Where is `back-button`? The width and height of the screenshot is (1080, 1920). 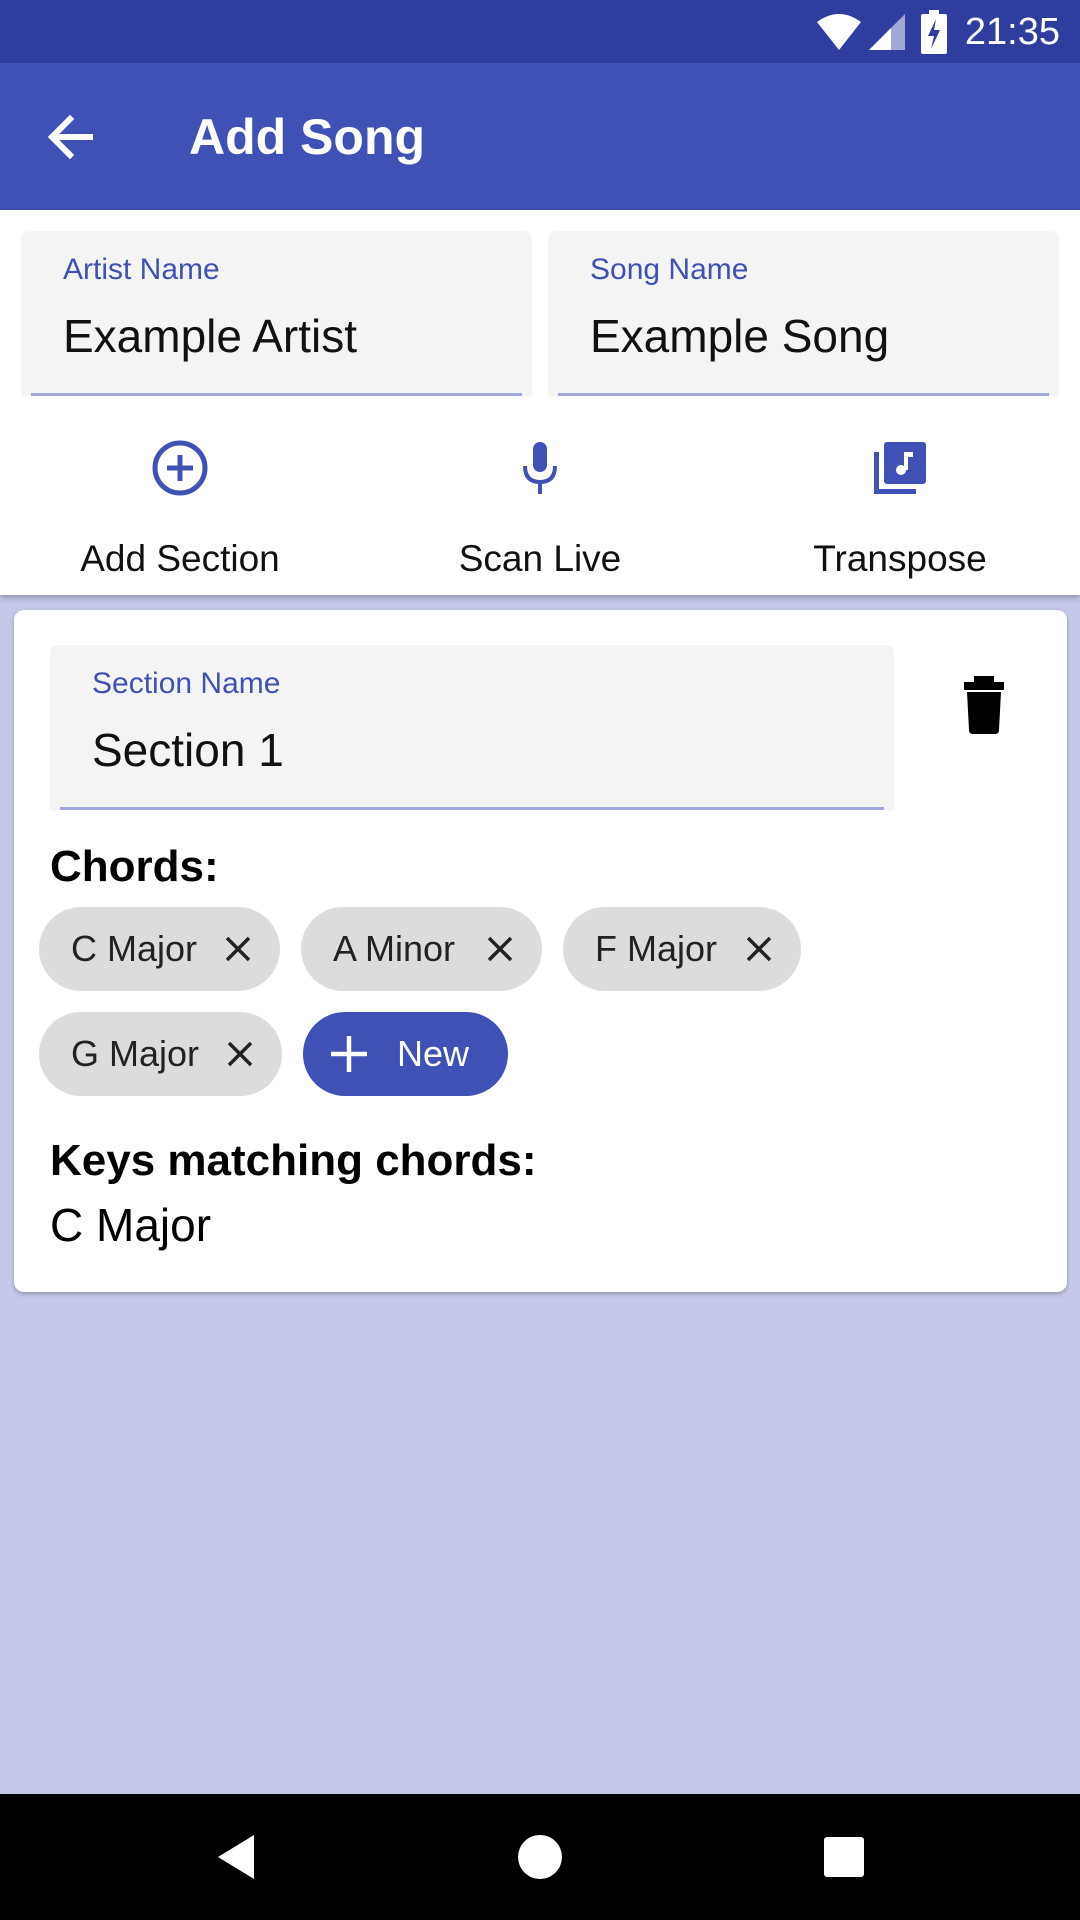 back-button is located at coordinates (70, 137).